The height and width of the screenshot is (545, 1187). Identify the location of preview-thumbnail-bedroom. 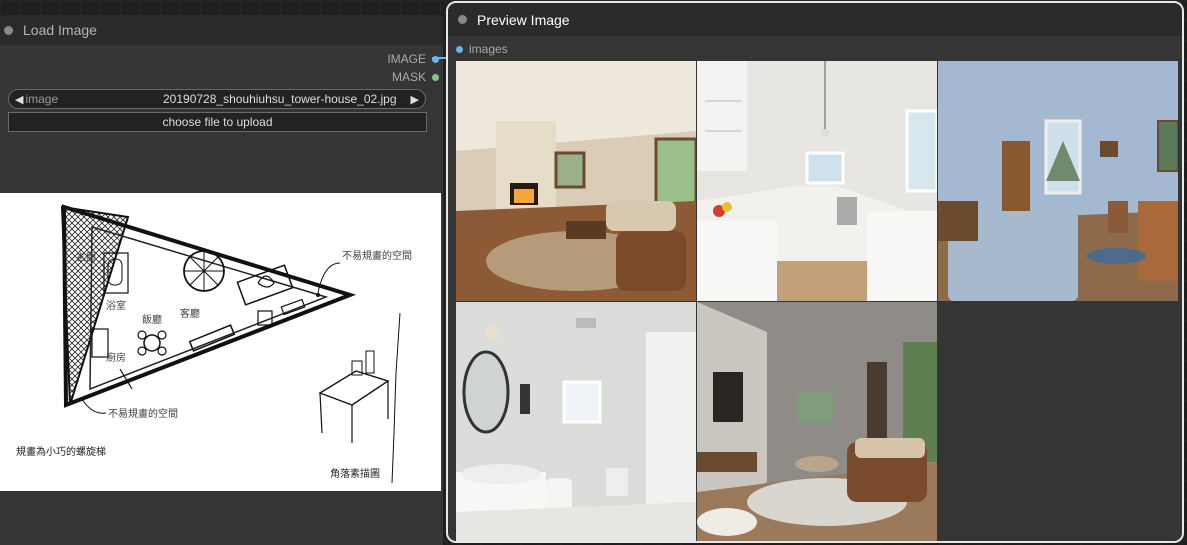
(1058, 181).